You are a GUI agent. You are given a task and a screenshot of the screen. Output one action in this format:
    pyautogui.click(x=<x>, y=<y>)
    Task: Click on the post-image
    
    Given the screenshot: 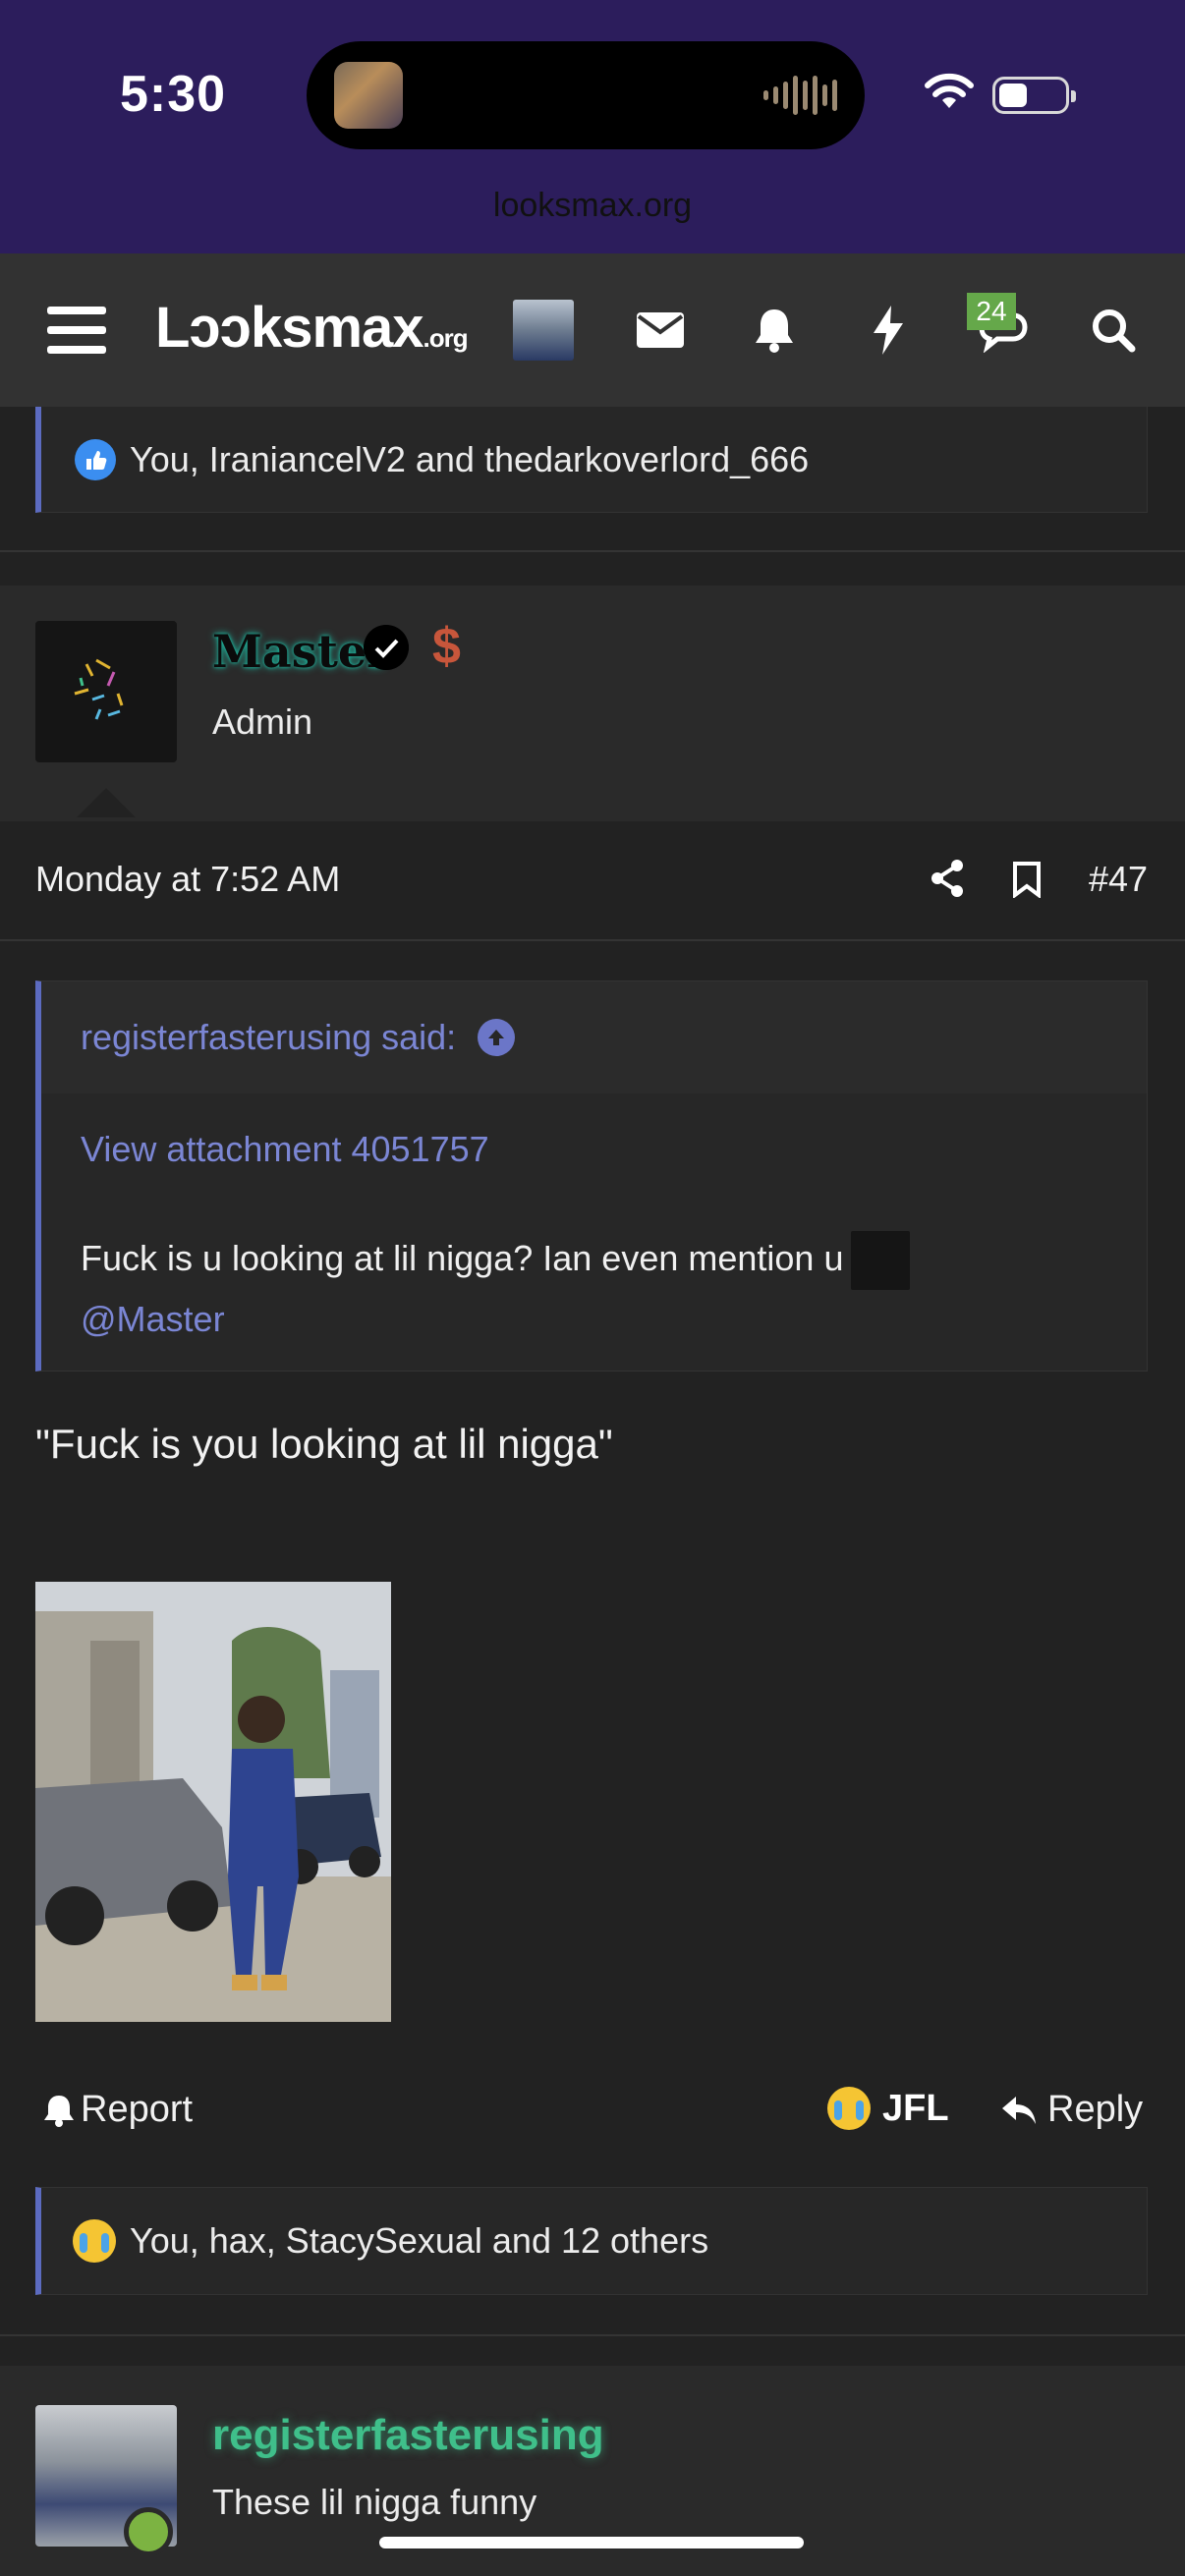 What is the action you would take?
    pyautogui.click(x=213, y=1802)
    